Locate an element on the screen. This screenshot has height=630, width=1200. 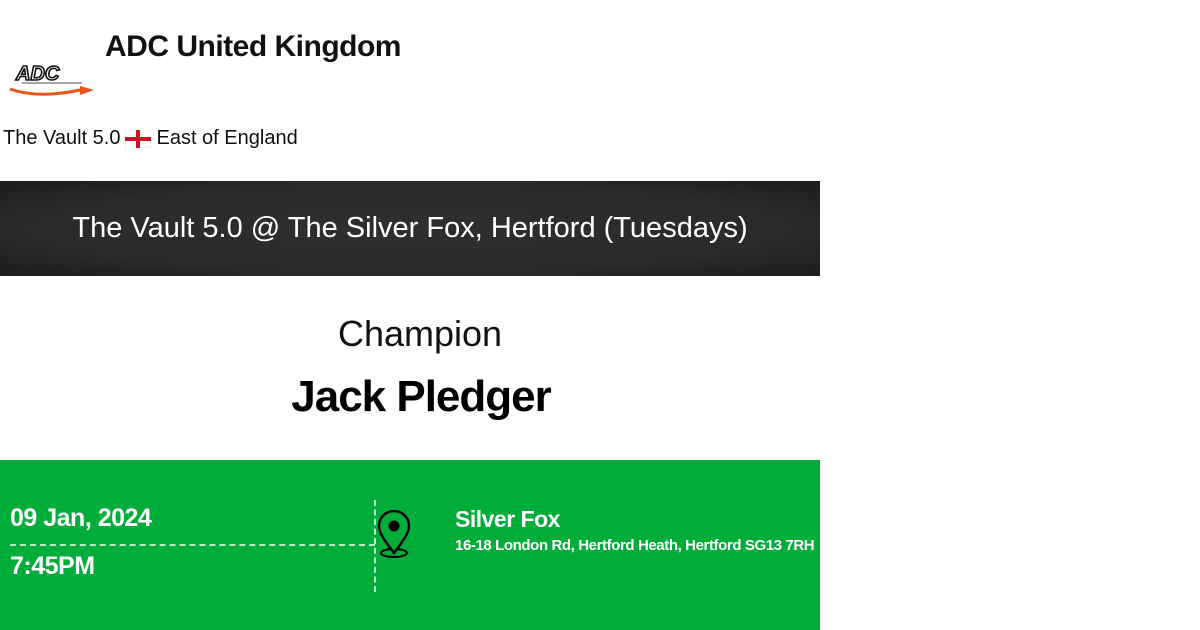
adc-logo: ADC is located at coordinates (51, 79).